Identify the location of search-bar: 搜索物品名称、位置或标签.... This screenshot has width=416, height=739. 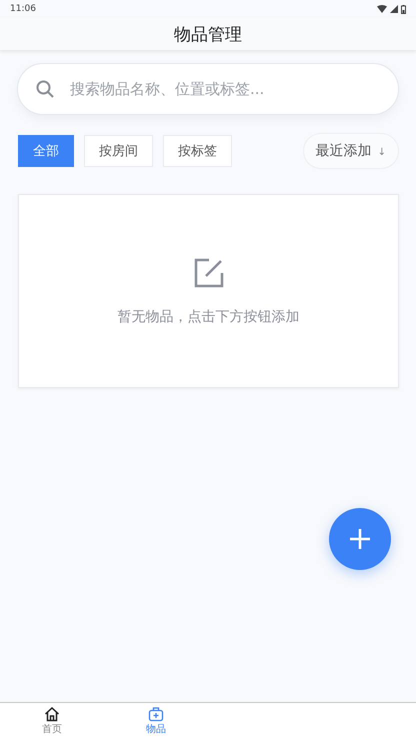
(208, 89).